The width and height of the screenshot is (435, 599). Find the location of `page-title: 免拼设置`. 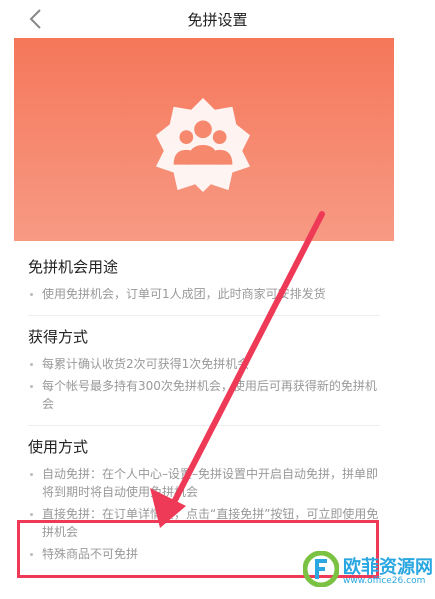

page-title: 免拼设置 is located at coordinates (217, 20).